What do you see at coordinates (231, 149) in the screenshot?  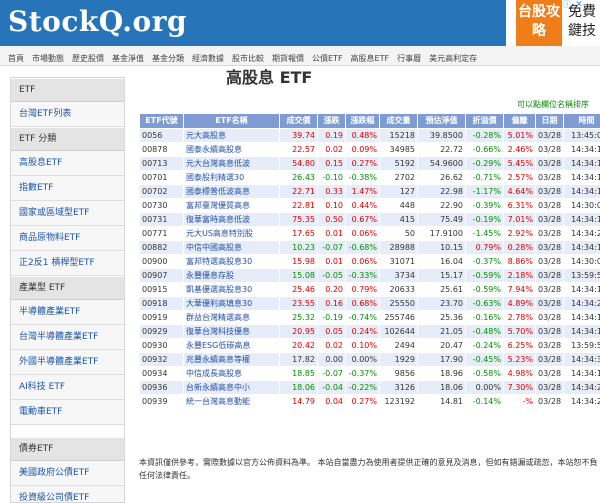 I see `etf-name-link: 國泰永續高股息` at bounding box center [231, 149].